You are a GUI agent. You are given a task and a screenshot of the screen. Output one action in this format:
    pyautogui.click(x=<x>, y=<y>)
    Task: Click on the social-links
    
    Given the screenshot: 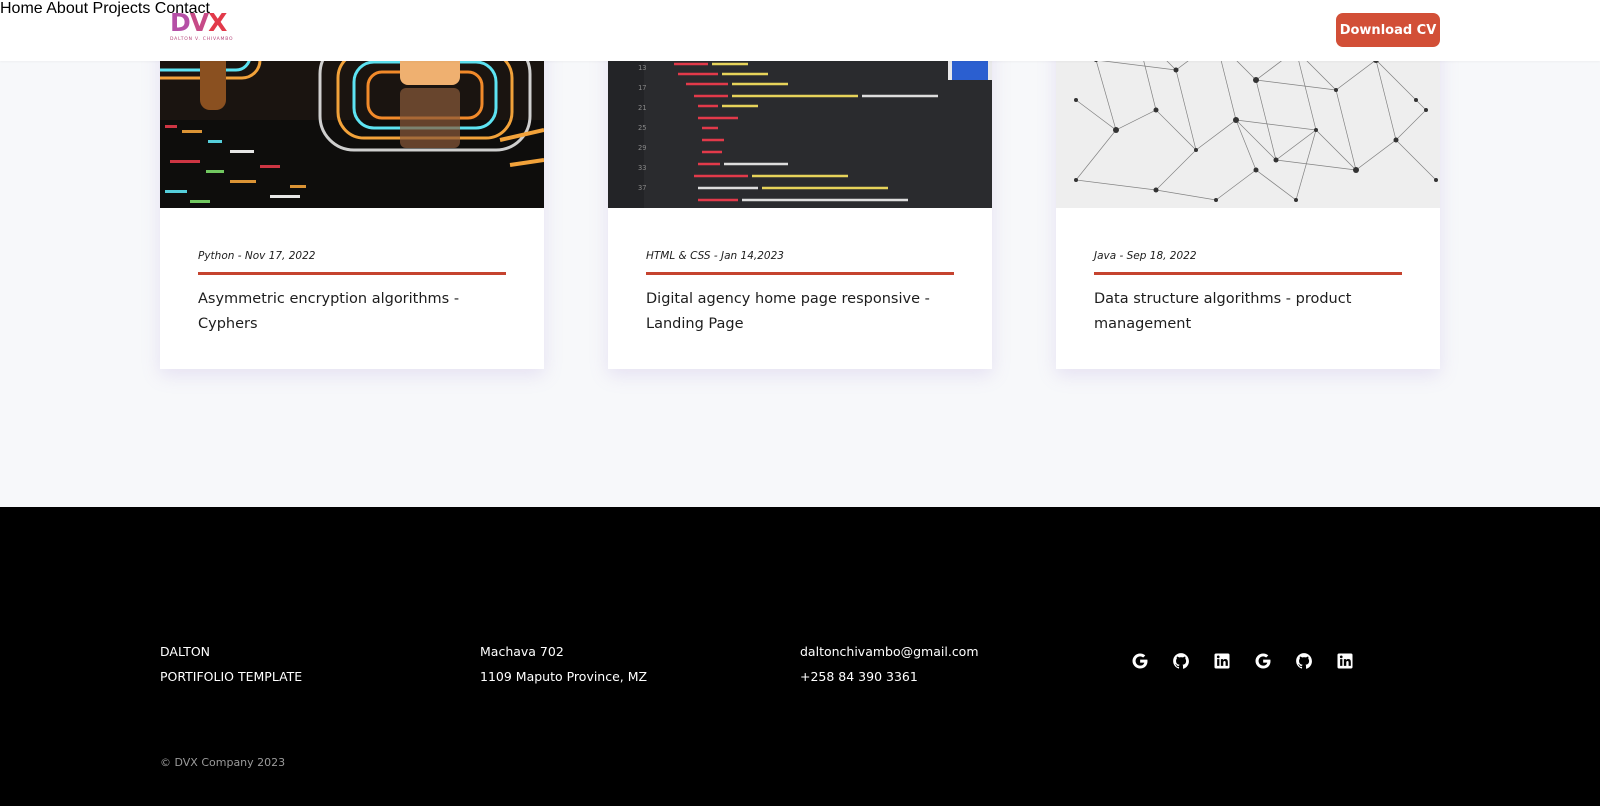 What is the action you would take?
    pyautogui.click(x=1254, y=661)
    